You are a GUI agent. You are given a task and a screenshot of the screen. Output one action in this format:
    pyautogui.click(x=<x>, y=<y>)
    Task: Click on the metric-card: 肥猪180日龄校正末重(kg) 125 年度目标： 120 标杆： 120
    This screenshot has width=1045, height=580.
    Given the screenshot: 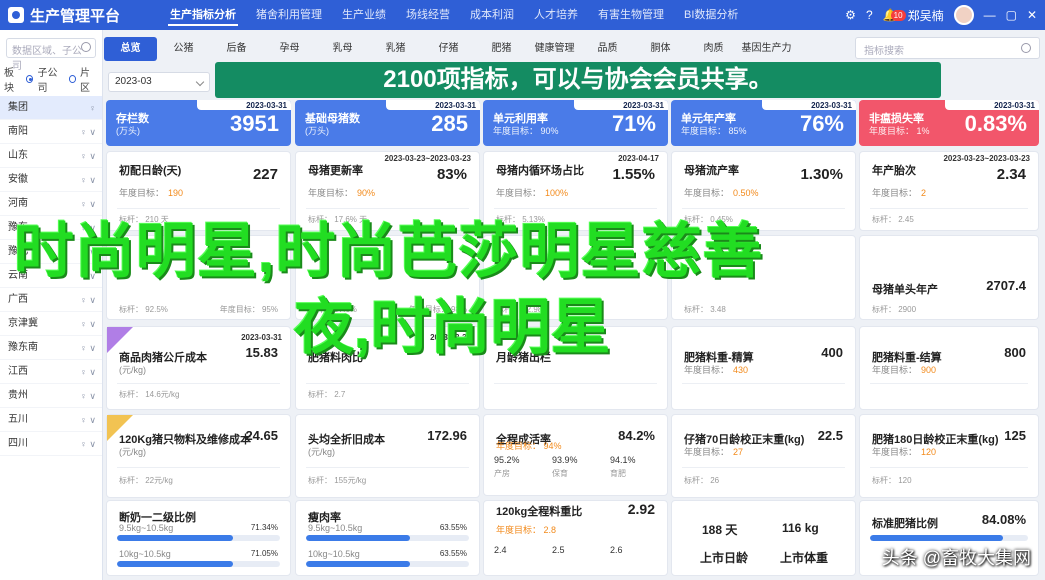 What is the action you would take?
    pyautogui.click(x=949, y=456)
    